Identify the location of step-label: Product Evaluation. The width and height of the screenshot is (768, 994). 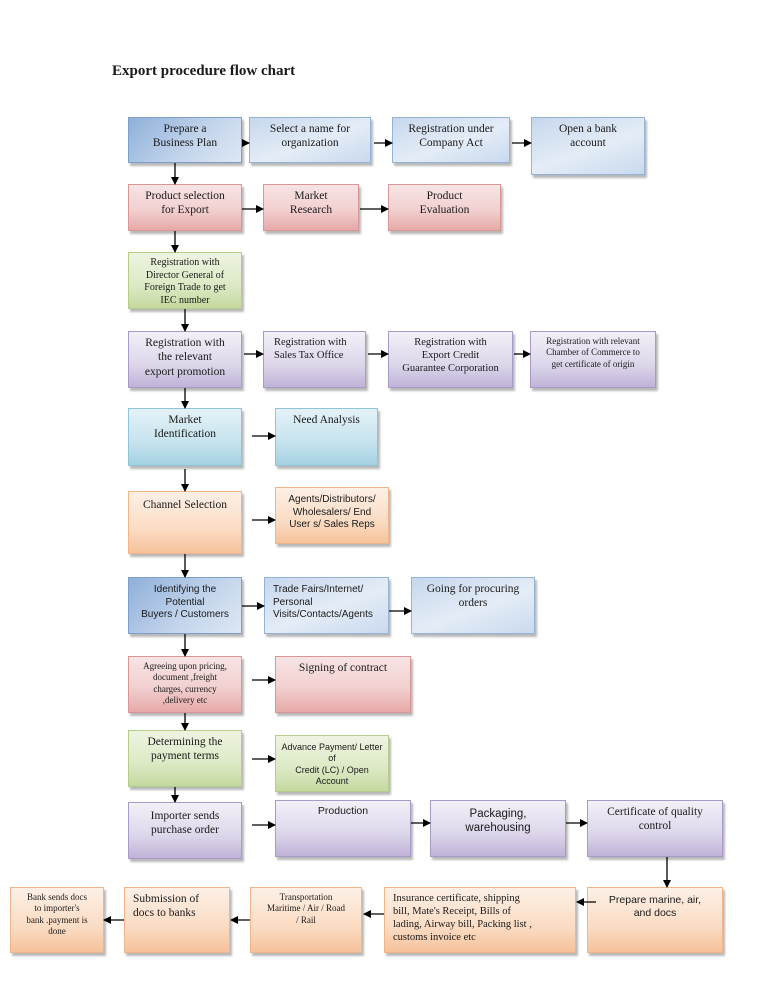
(444, 203).